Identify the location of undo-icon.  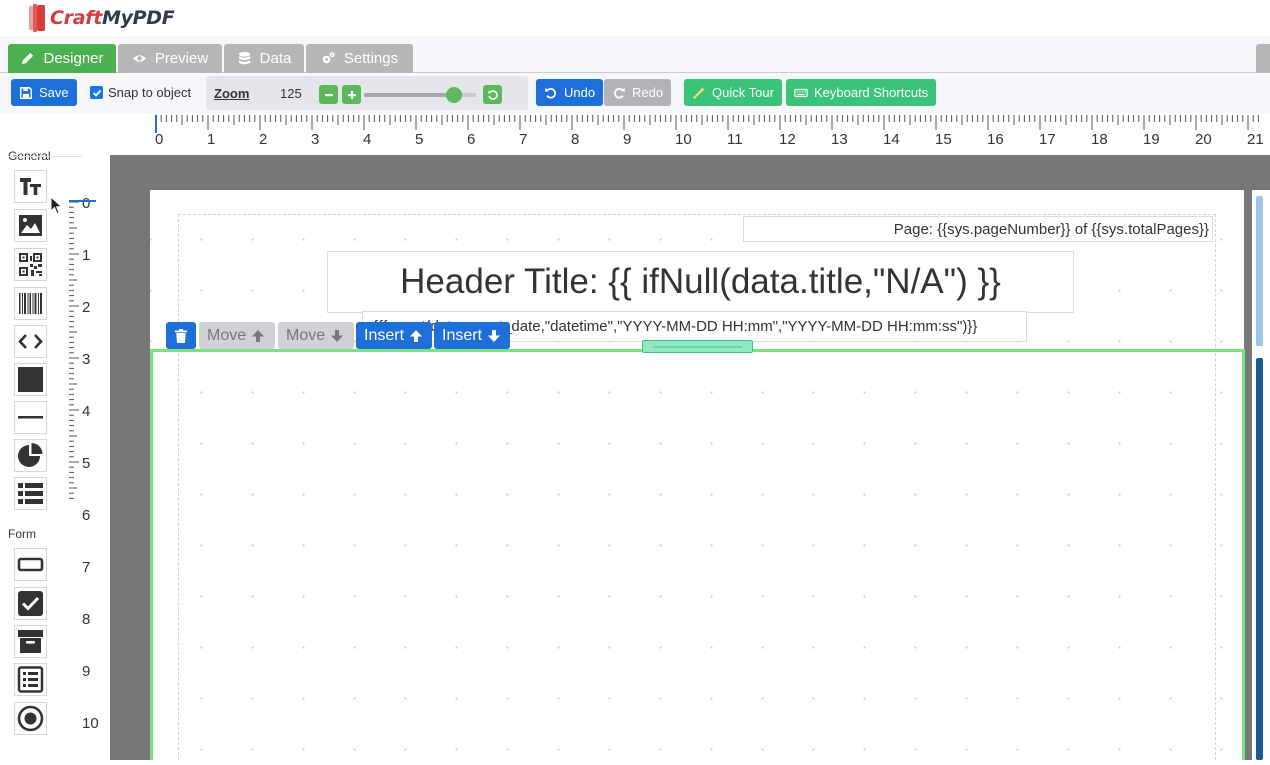
(550, 92).